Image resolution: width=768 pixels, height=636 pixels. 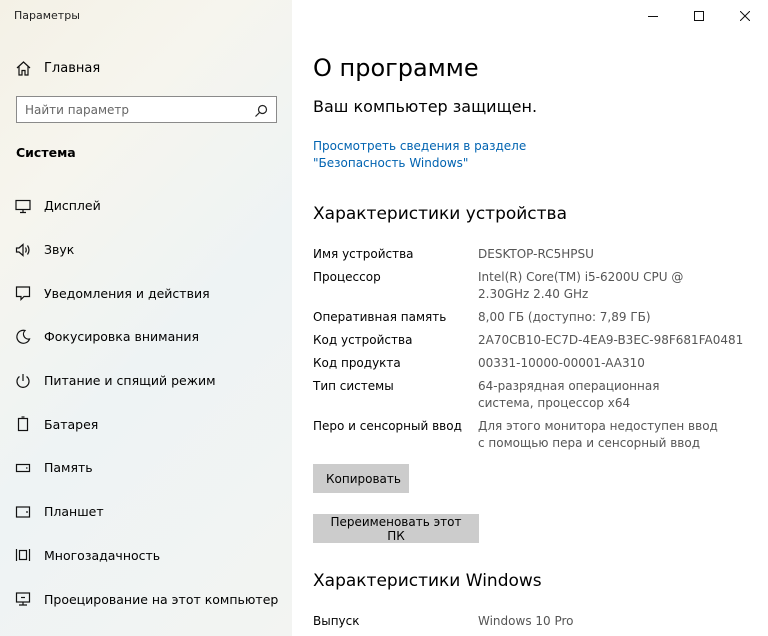 I want to click on multitasking-icon, so click(x=23, y=555).